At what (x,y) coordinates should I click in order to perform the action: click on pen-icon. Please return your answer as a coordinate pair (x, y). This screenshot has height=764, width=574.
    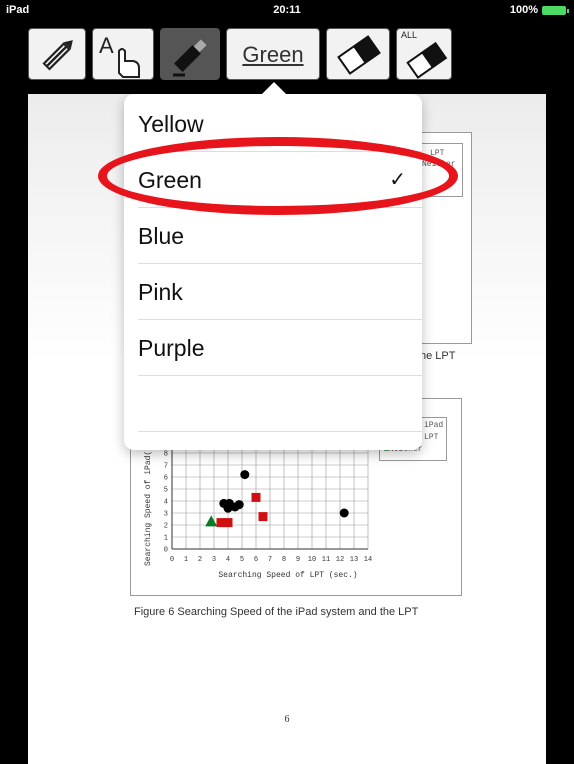
    Looking at the image, I should click on (57, 55).